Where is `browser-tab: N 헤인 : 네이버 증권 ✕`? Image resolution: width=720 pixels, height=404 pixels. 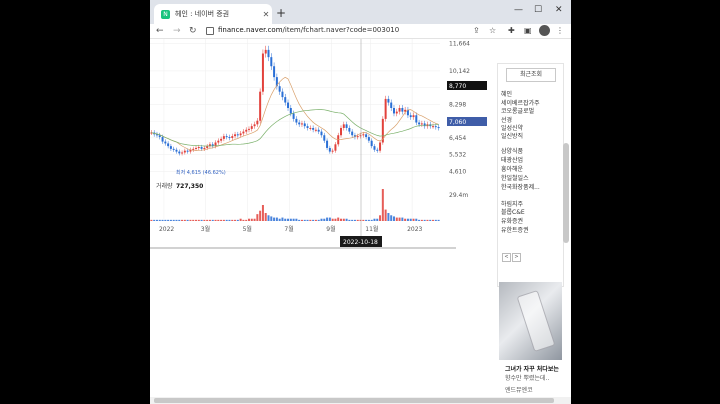 browser-tab: N 헤인 : 네이버 증권 ✕ is located at coordinates (213, 14).